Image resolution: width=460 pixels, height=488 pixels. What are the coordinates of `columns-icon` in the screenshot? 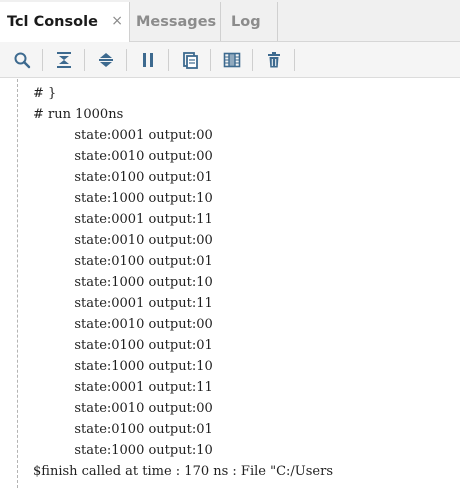 It's located at (232, 60).